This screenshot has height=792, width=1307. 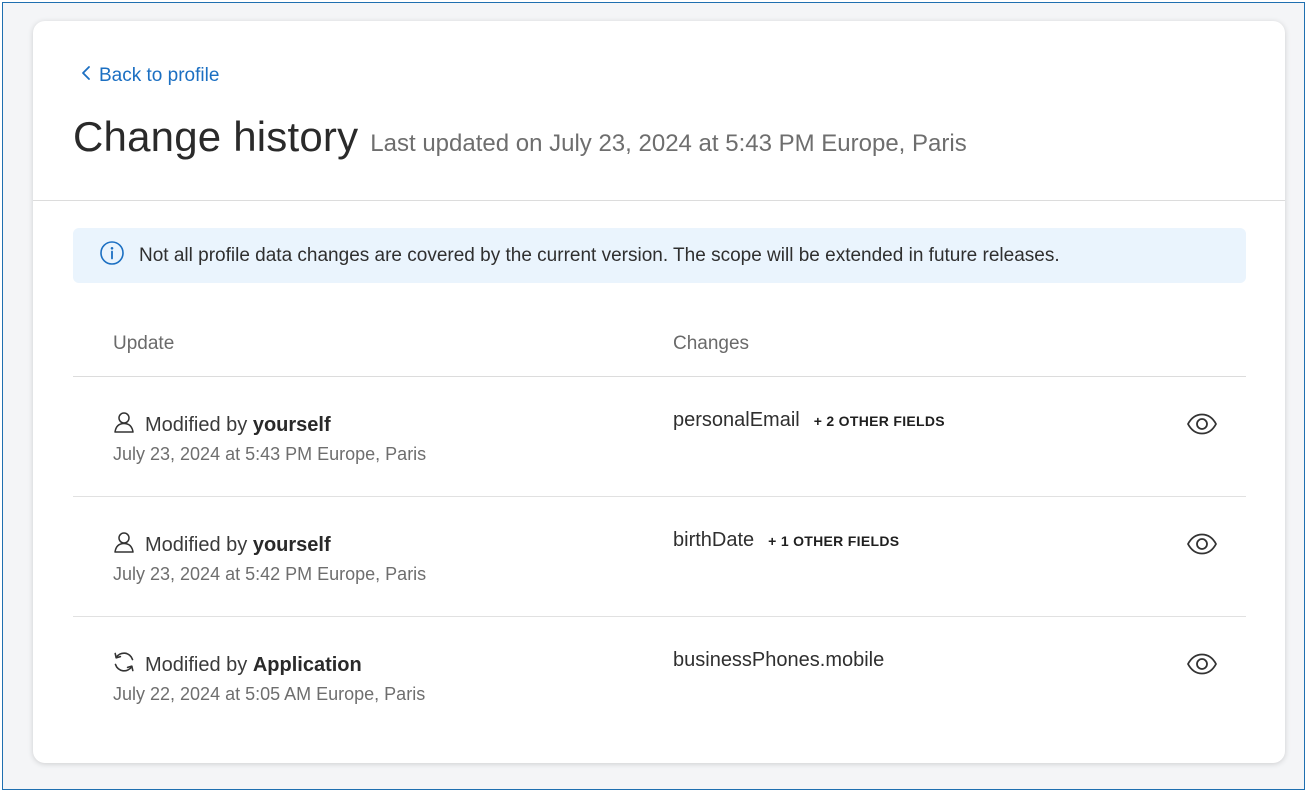 I want to click on back-to-profile-link: Back to profile, so click(x=149, y=76).